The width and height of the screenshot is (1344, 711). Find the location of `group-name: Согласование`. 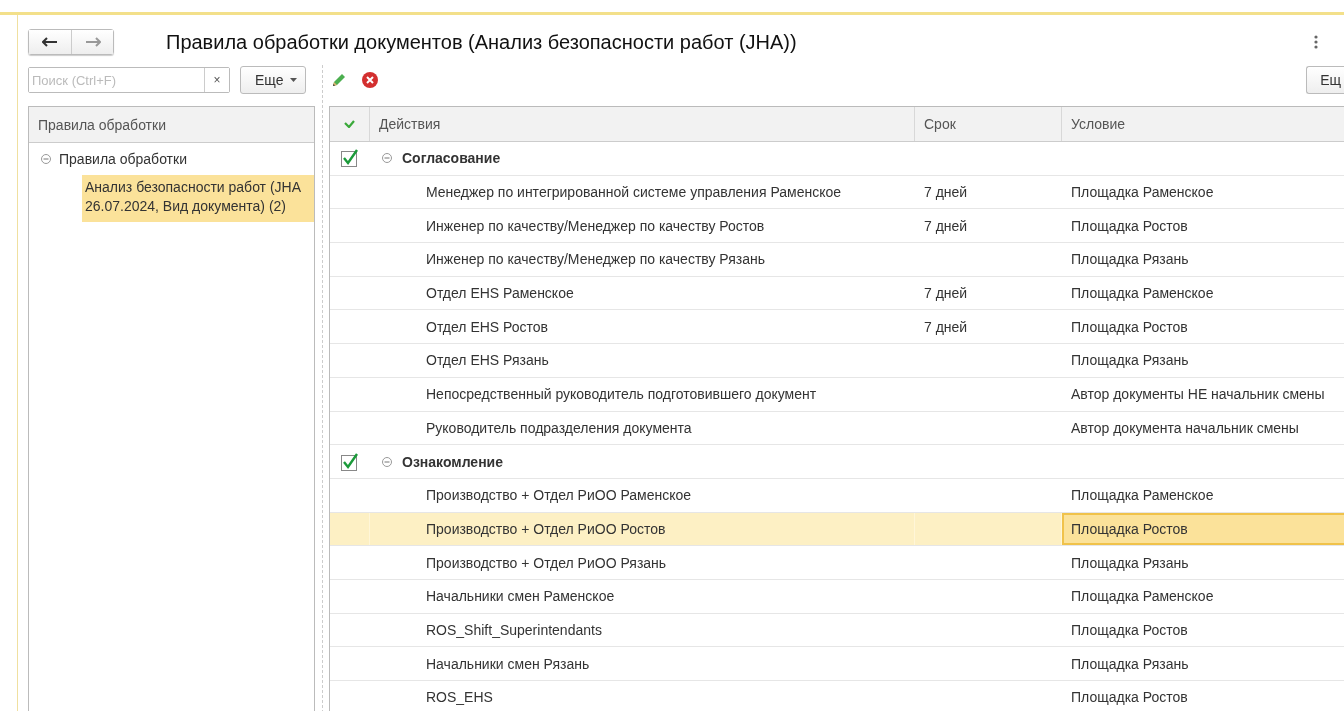

group-name: Согласование is located at coordinates (451, 158).